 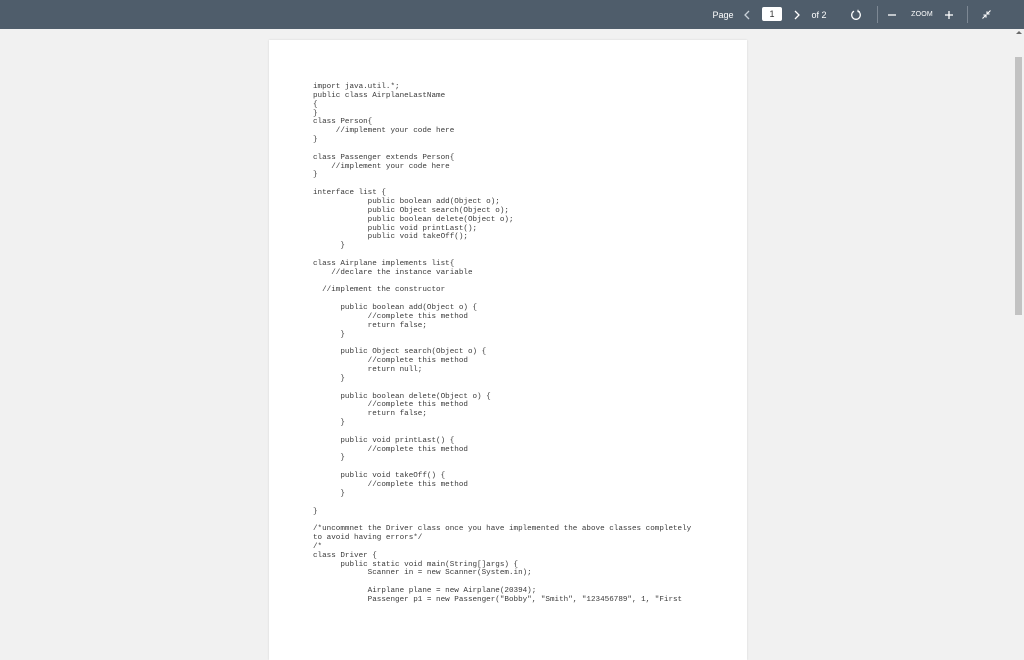 What do you see at coordinates (349, 193) in the screenshot?
I see `code-line: interface list {` at bounding box center [349, 193].